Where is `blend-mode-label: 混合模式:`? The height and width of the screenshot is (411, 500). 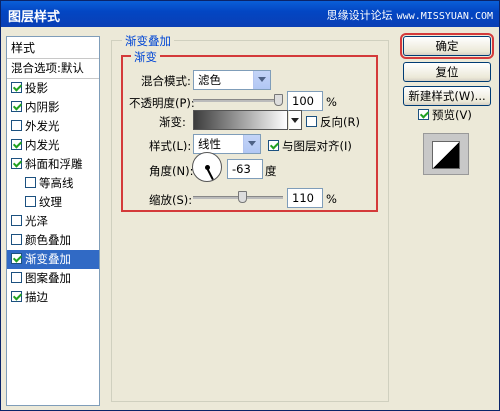 blend-mode-label: 混合模式: is located at coordinates (166, 81).